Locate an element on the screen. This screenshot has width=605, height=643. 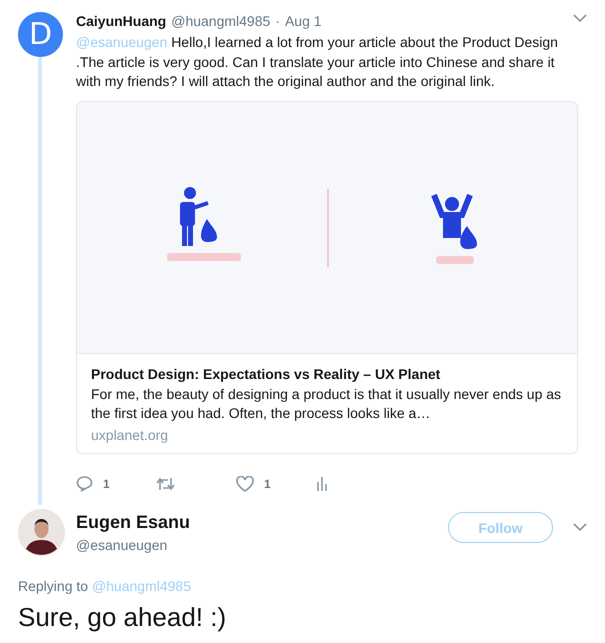
bar-chart-icon is located at coordinates (322, 483).